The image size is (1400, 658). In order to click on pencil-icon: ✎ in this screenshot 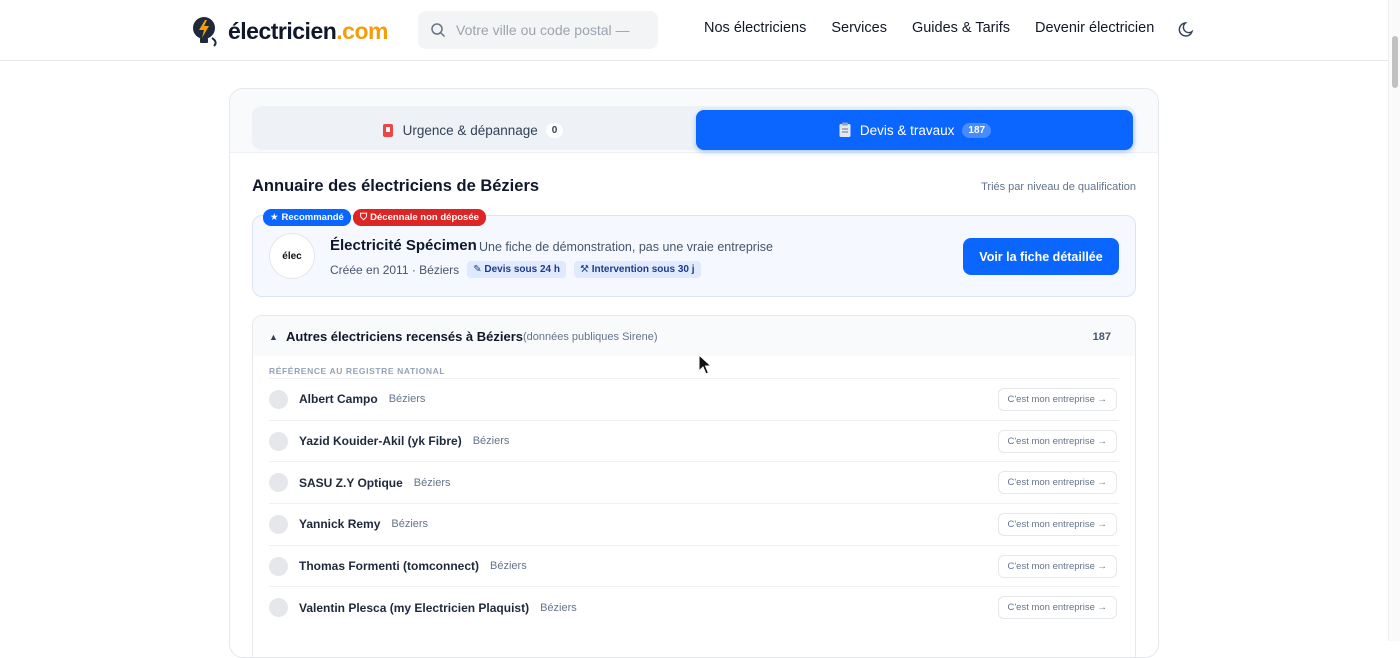, I will do `click(477, 269)`.